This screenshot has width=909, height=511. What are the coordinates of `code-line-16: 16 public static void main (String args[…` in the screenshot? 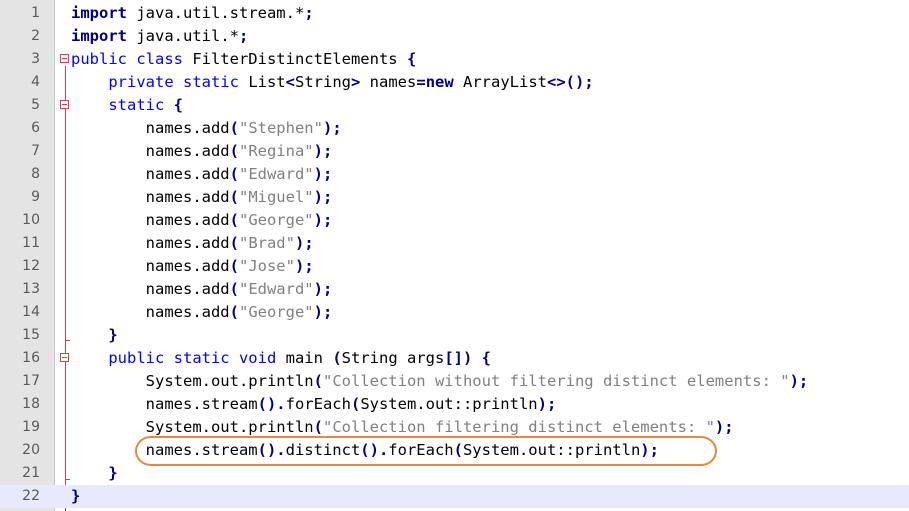 It's located at (454, 358).